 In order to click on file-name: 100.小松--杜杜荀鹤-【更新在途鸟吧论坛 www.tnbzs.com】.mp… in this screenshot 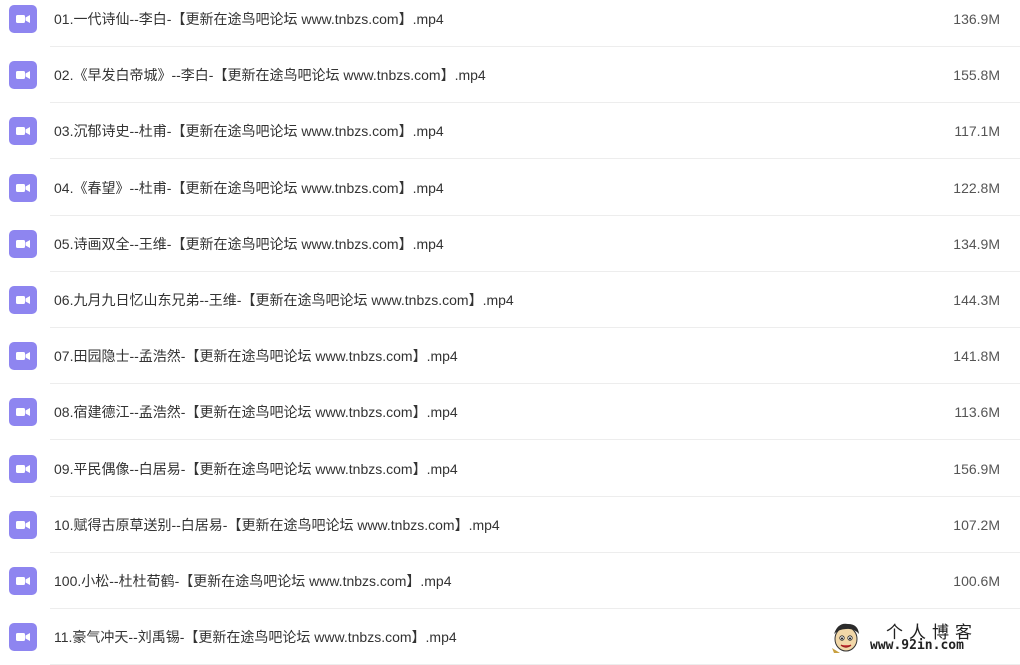, I will do `click(253, 581)`.